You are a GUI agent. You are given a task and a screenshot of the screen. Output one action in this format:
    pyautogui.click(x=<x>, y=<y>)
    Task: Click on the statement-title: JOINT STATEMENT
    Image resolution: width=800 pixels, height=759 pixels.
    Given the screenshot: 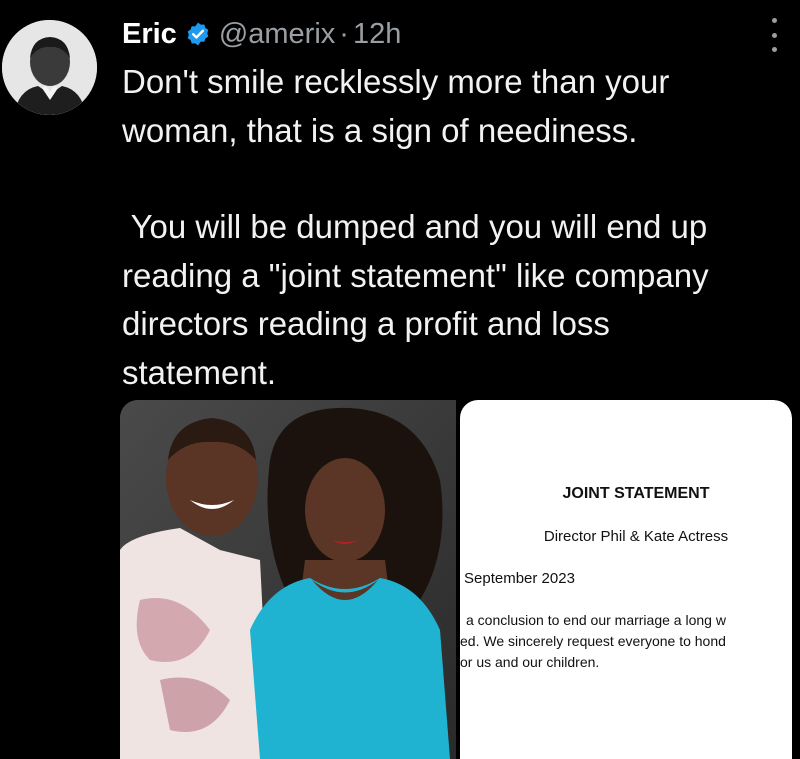 What is the action you would take?
    pyautogui.click(x=636, y=493)
    